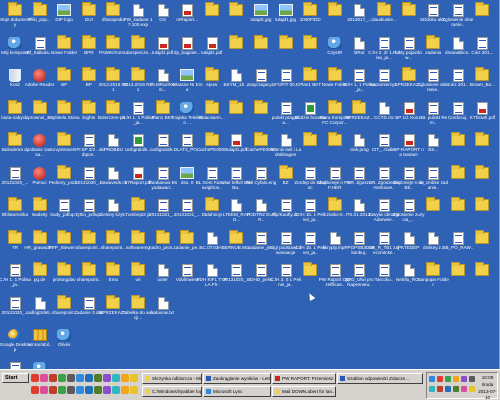  Describe the element at coordinates (163, 313) in the screenshot. I see `desktop-icon: kalaxow.txt` at that location.